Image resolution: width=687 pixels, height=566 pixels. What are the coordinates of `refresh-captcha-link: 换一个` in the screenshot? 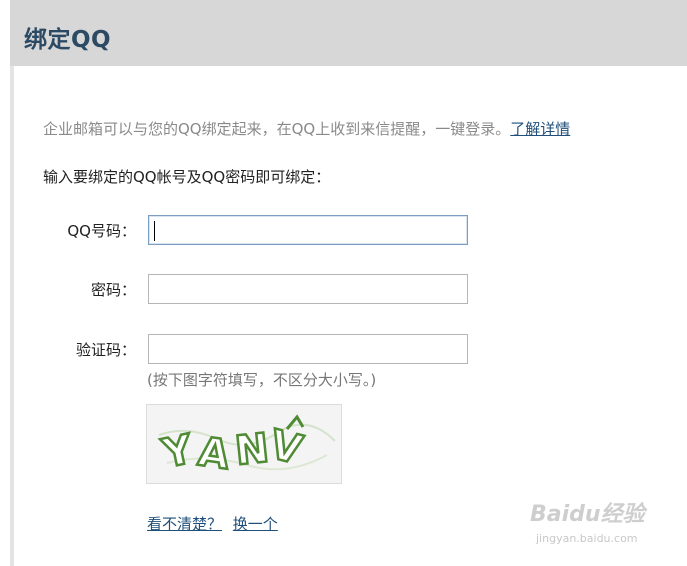 It's located at (255, 524).